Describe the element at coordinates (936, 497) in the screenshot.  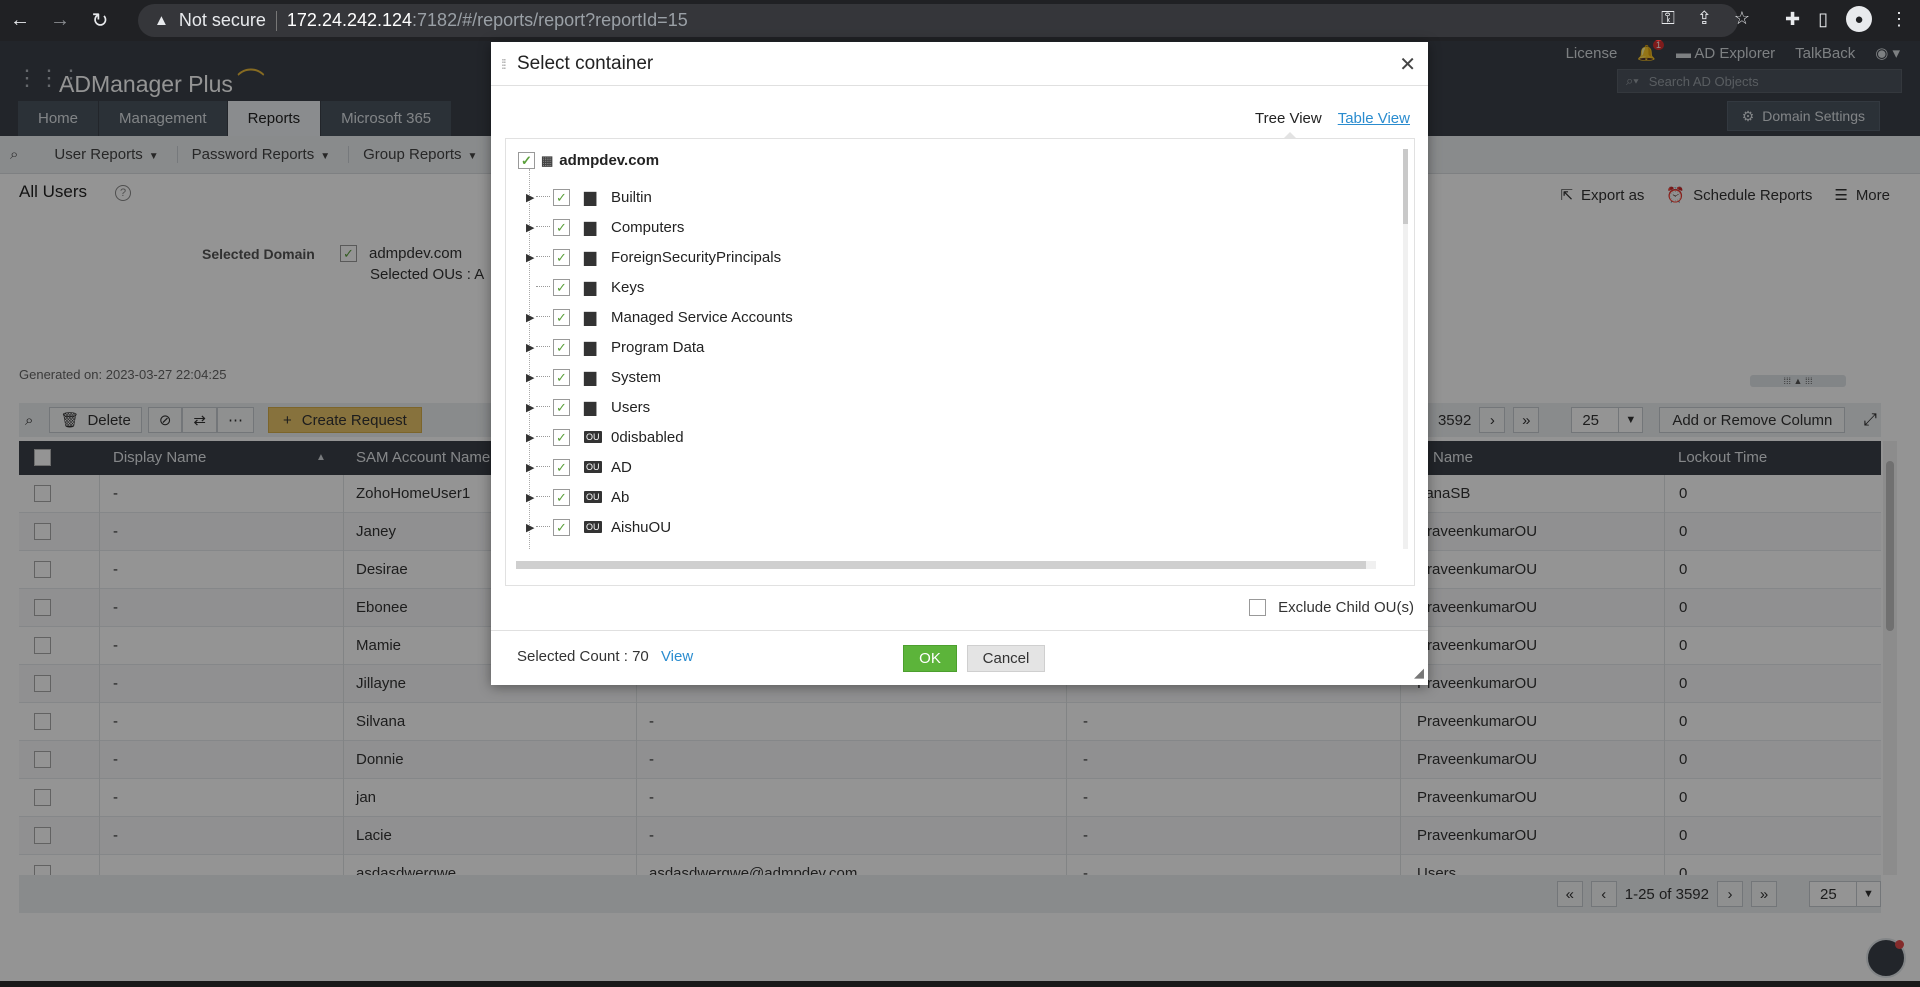
I see `tree-node: ▶ ✓ OU Ab` at that location.